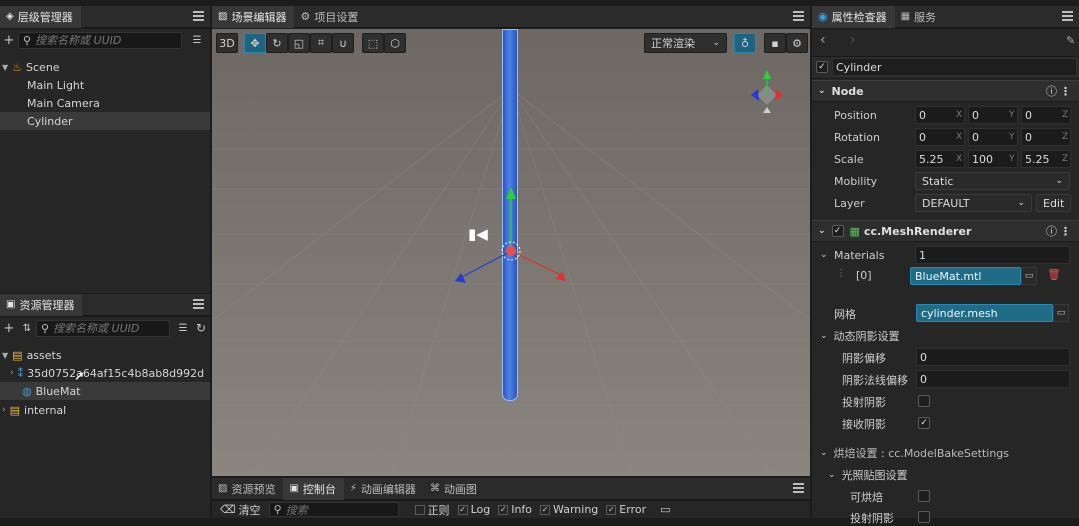 This screenshot has width=1079, height=526. Describe the element at coordinates (253, 16) in the screenshot. I see `tab-scene-editor: ▨ 场景编辑器` at that location.